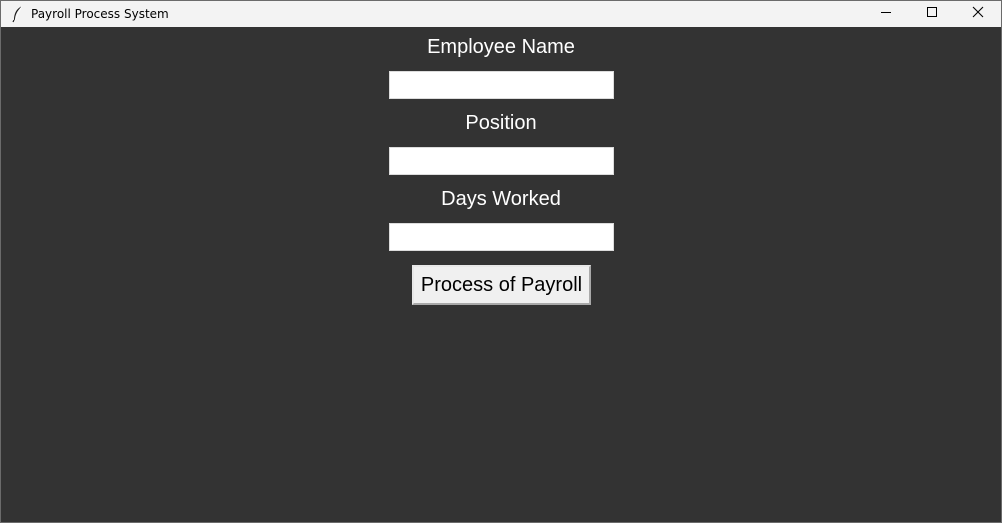  What do you see at coordinates (501, 47) in the screenshot?
I see `employee-name-label: Employee Name` at bounding box center [501, 47].